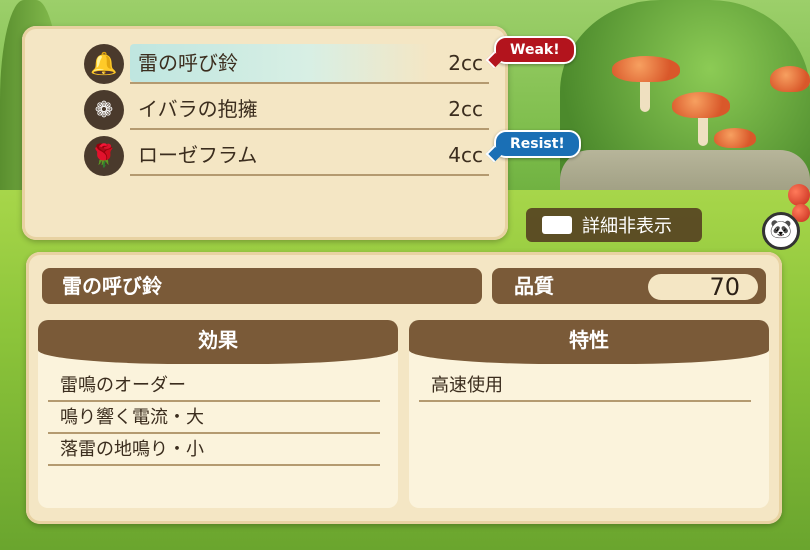 This screenshot has width=810, height=550. Describe the element at coordinates (213, 419) in the screenshot. I see `effect-item: 鳴り響く電流・大` at that location.